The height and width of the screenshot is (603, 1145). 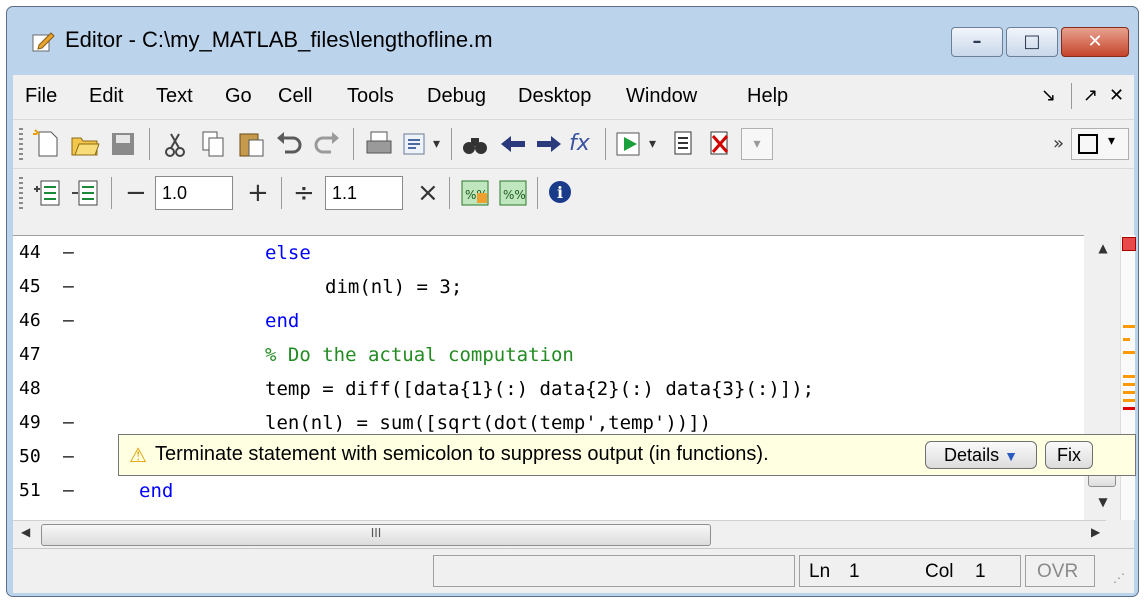 What do you see at coordinates (629, 144) in the screenshot?
I see `run-icon` at bounding box center [629, 144].